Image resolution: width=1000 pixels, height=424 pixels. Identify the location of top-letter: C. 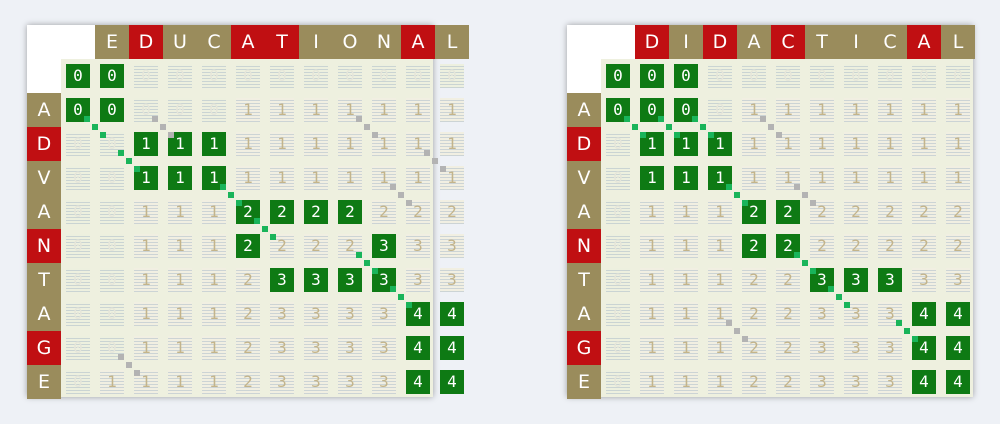
(214, 42).